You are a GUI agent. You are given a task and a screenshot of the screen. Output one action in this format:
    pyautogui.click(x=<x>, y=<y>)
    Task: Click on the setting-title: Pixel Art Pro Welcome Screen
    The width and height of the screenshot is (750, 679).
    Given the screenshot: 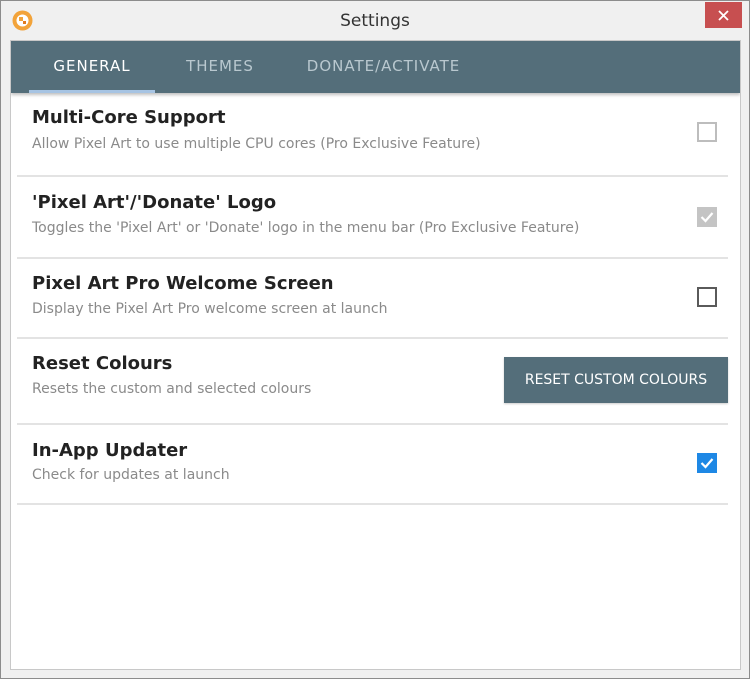 What is the action you would take?
    pyautogui.click(x=183, y=283)
    